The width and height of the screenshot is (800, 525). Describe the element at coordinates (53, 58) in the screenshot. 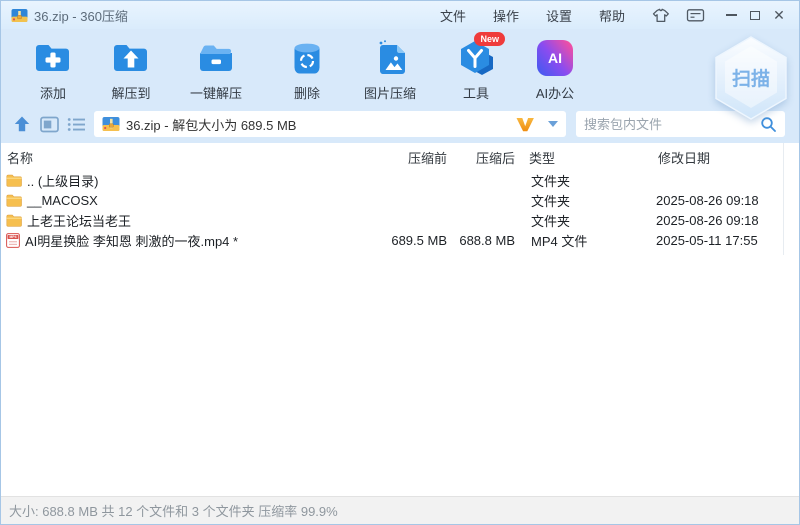

I see `folder-add-icon` at that location.